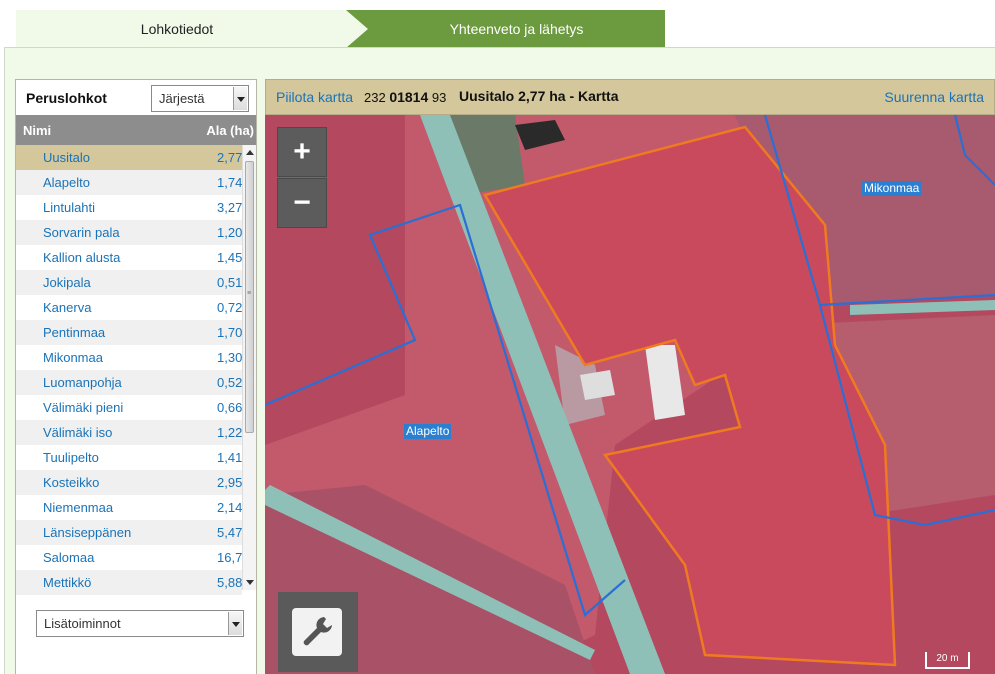  Describe the element at coordinates (129, 282) in the screenshot. I see `parcel-row: Jokipala 0,51` at that location.